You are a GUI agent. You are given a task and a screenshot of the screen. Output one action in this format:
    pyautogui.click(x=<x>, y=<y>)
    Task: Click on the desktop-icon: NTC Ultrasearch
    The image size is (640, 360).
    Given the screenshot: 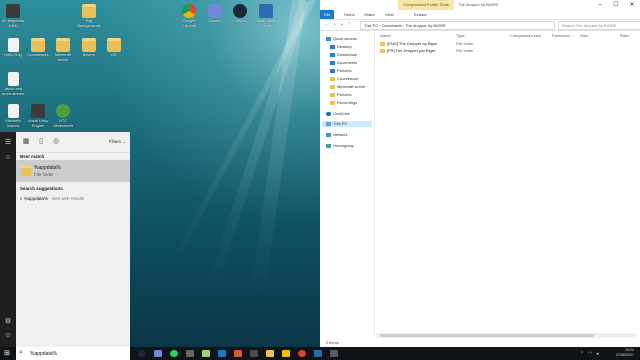 What is the action you would take?
    pyautogui.click(x=63, y=116)
    